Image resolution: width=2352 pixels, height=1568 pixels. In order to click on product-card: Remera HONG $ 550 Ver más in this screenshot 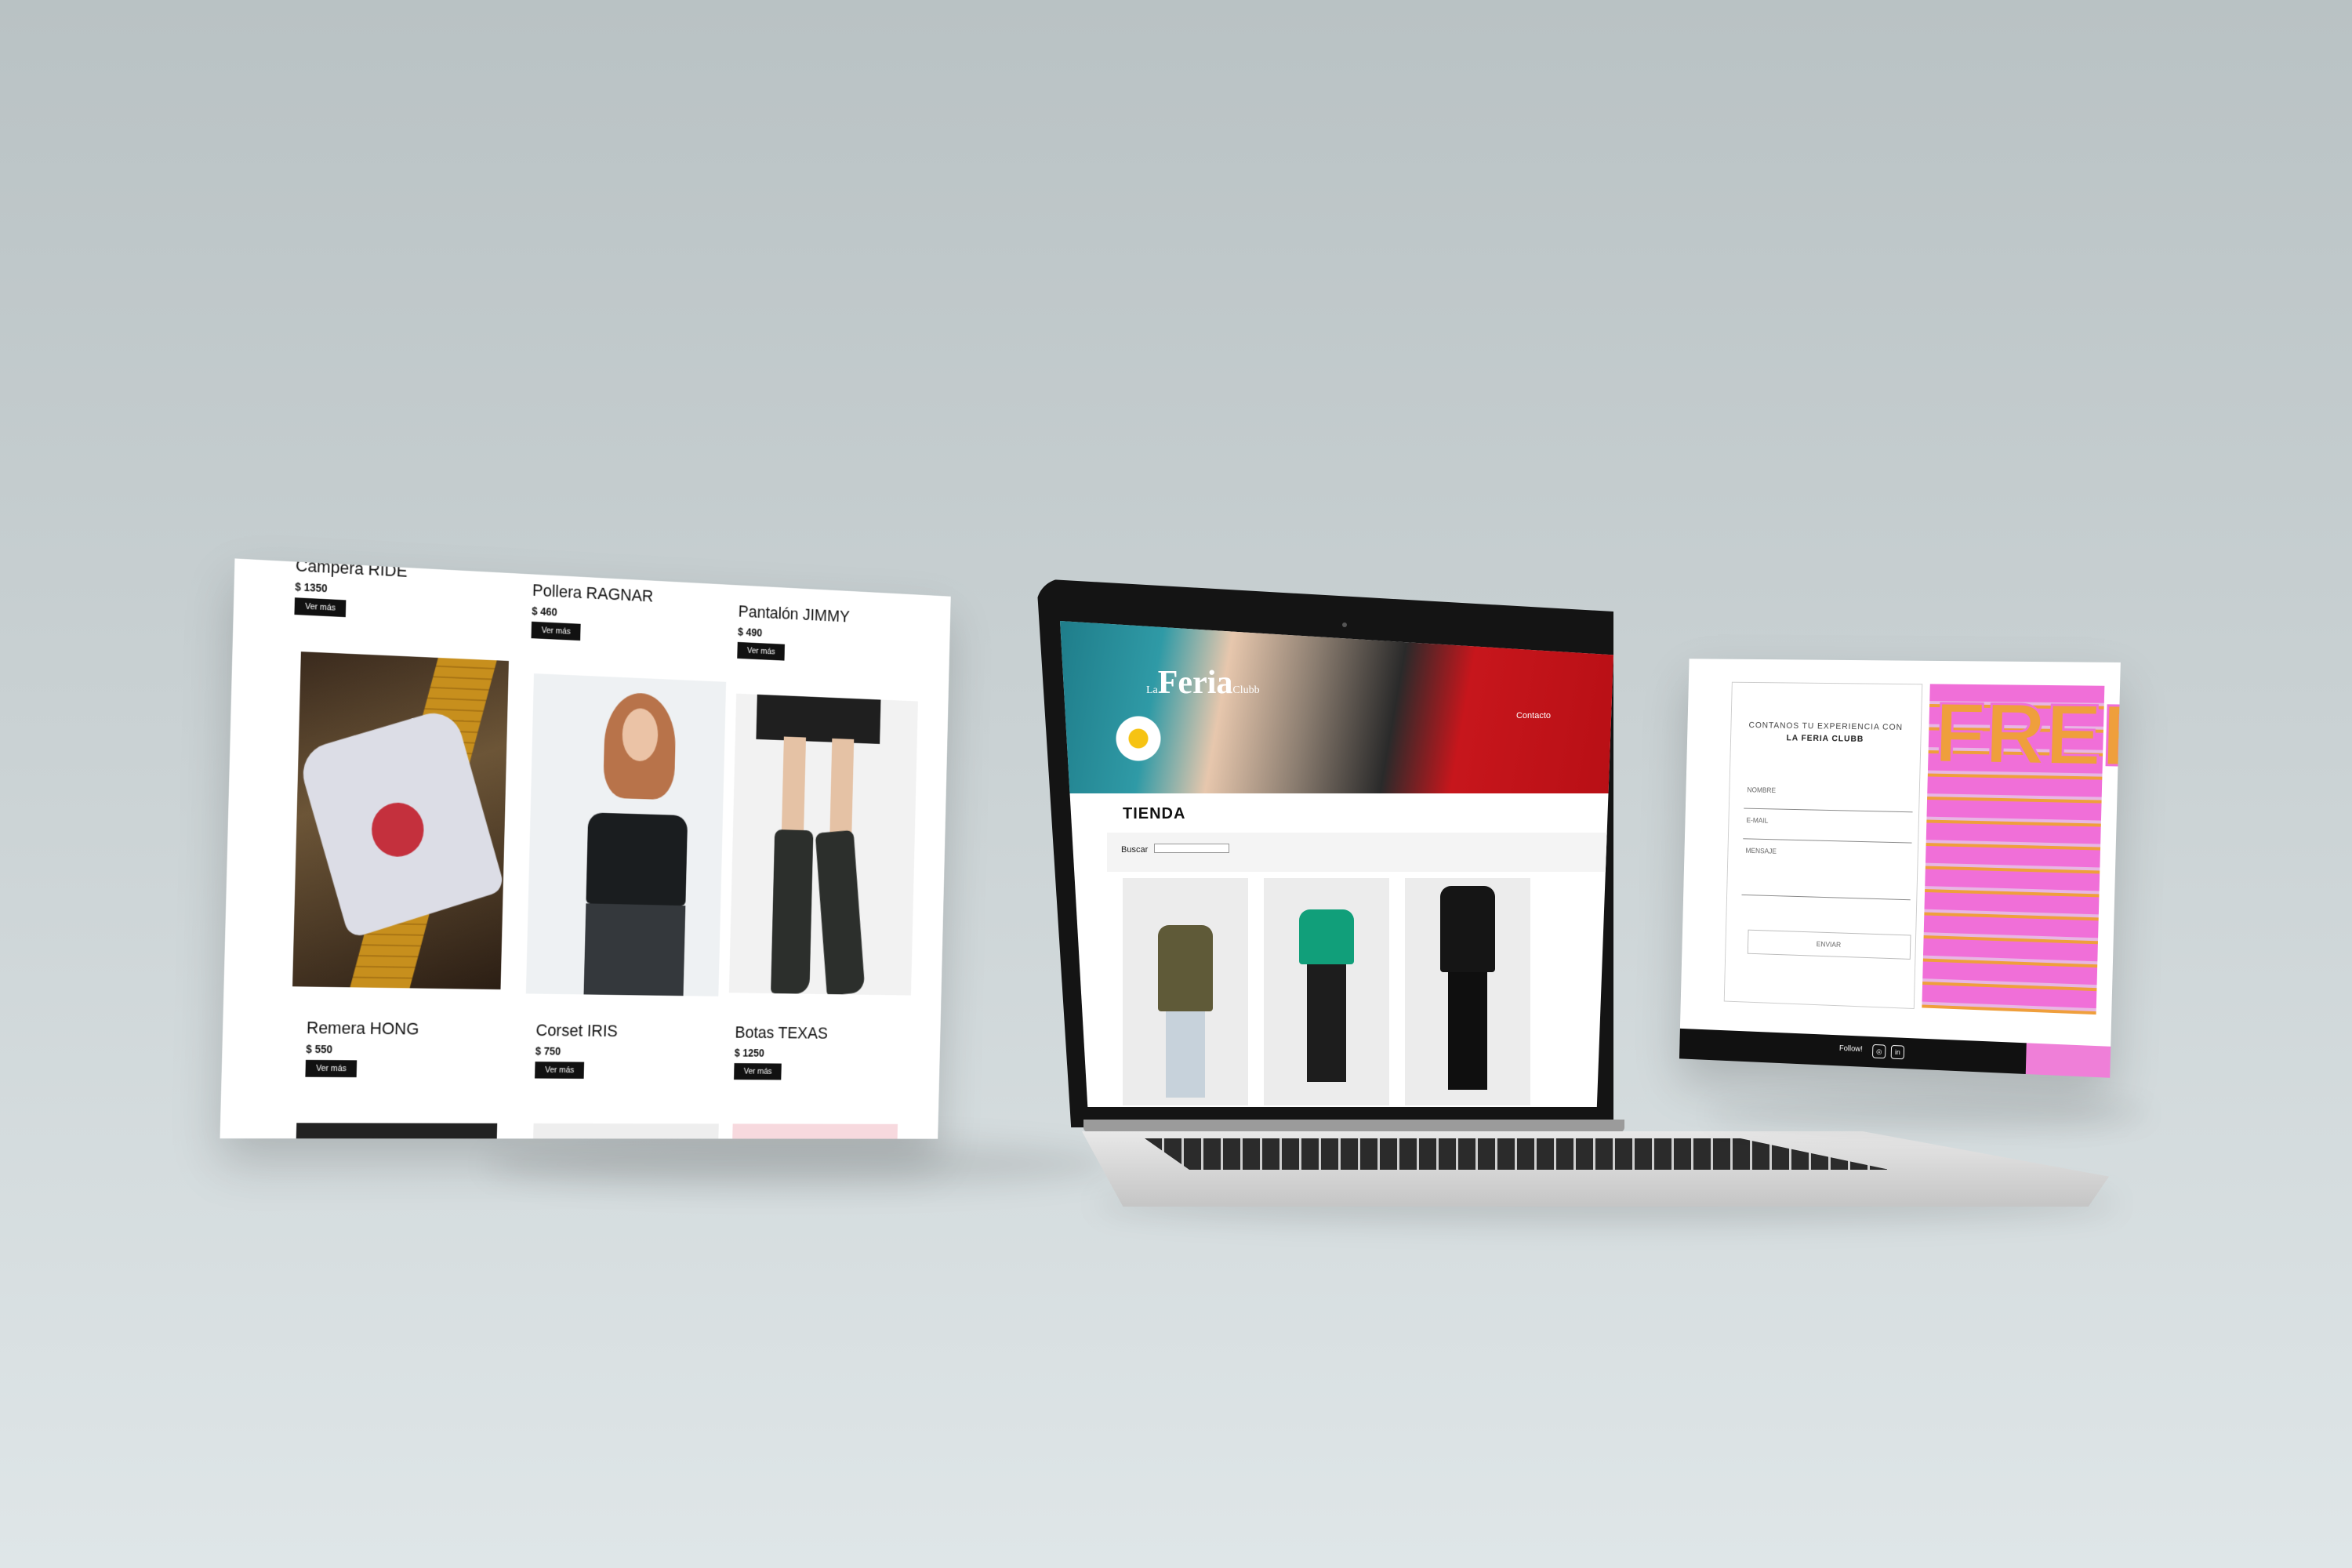, I will do `click(413, 1048)`.